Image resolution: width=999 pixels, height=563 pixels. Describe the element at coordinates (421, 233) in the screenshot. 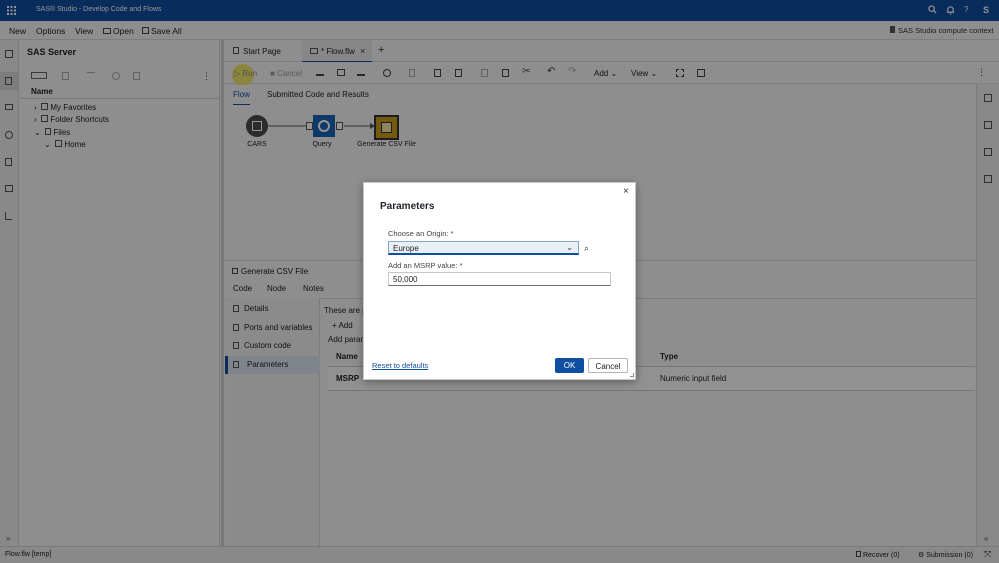

I see `origin-label: Choose an Origin: *` at that location.